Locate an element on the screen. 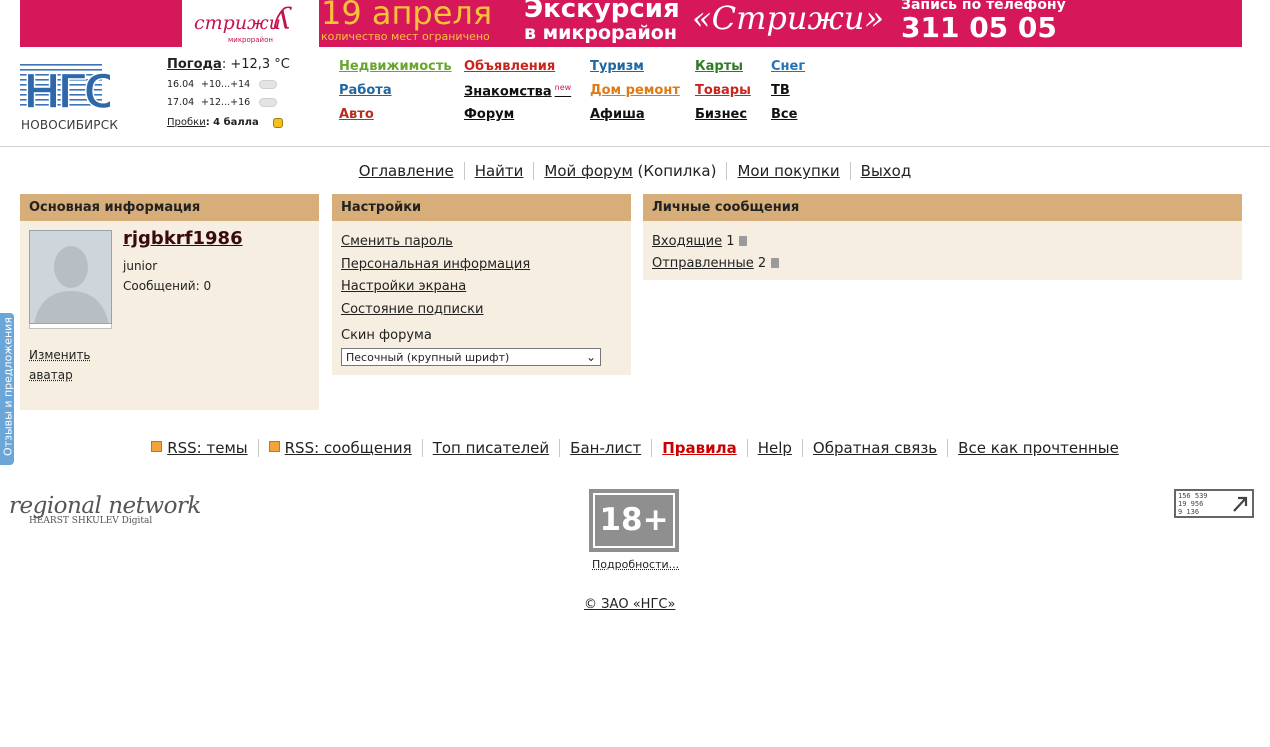 This screenshot has height=747, width=1270. top-writers-link: Топ писателей is located at coordinates (491, 448).